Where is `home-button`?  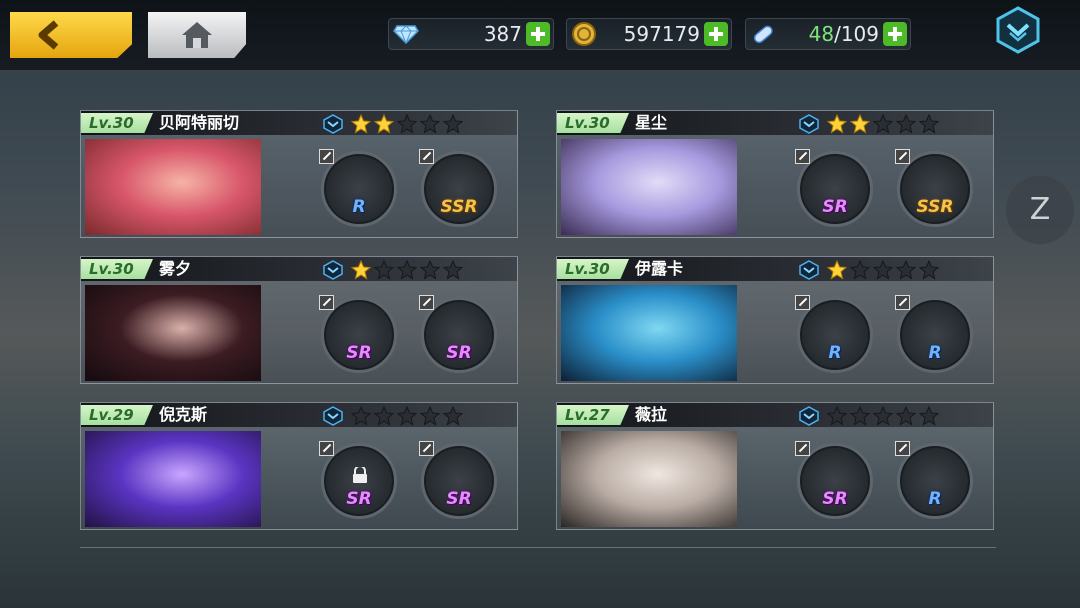 home-button is located at coordinates (197, 35).